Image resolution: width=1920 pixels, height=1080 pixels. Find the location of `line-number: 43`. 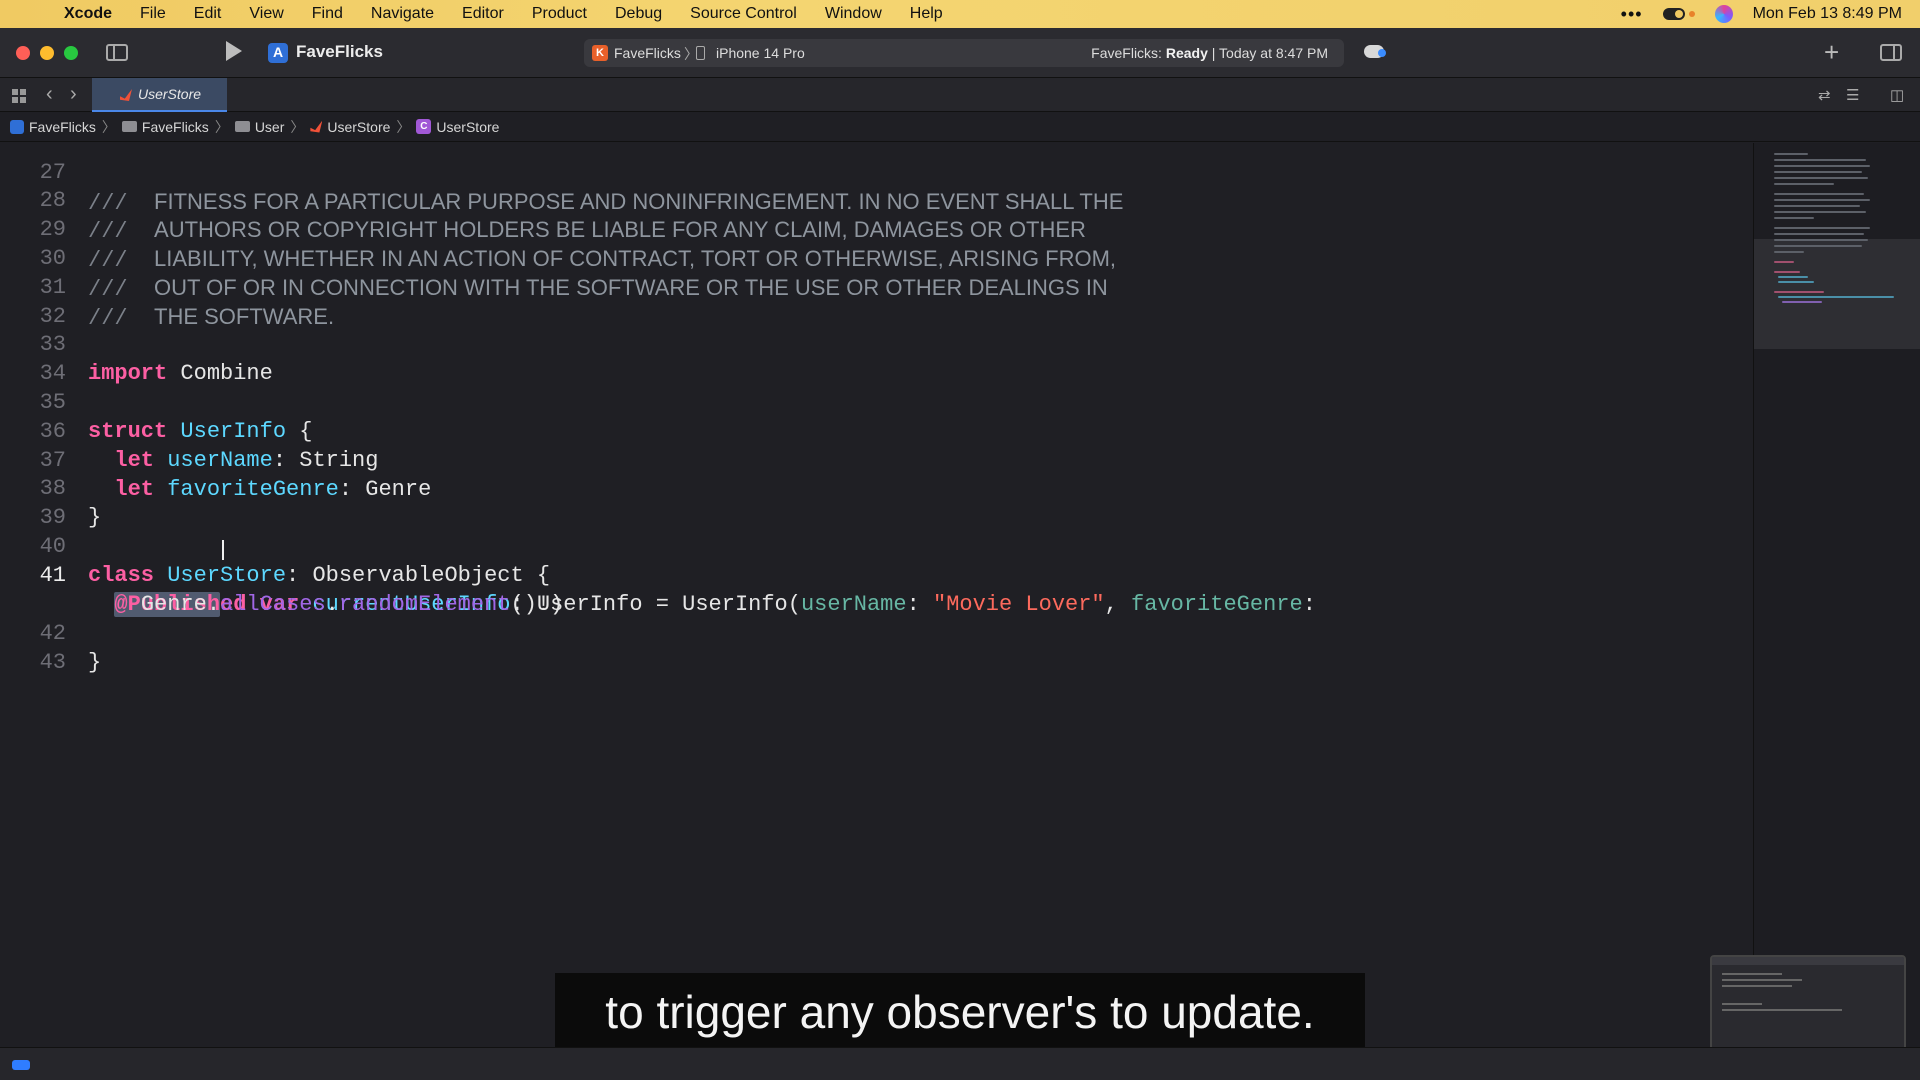

line-number: 43 is located at coordinates (52, 662).